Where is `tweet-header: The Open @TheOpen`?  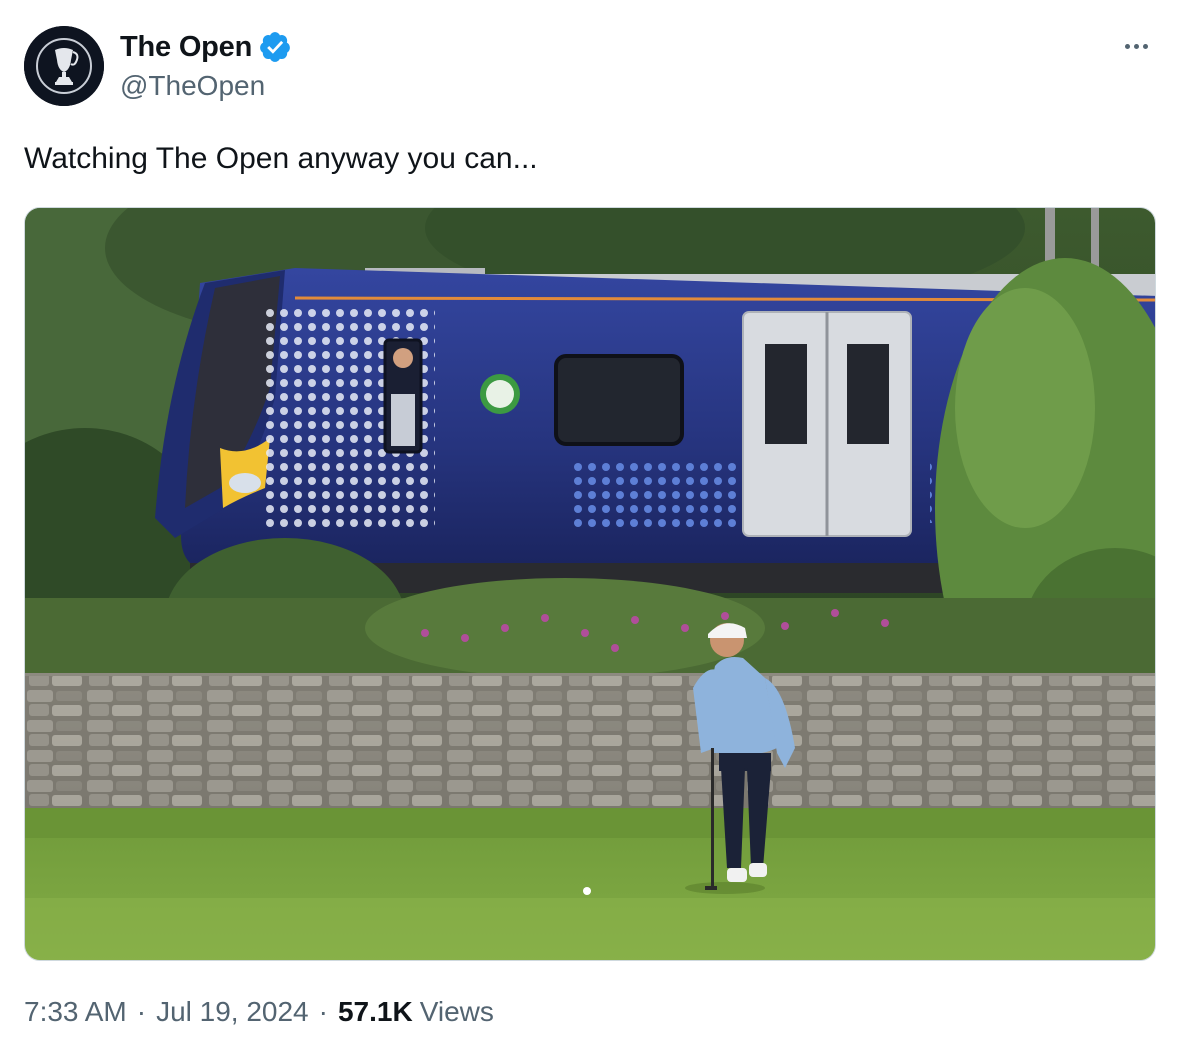
tweet-header: The Open @TheOpen is located at coordinates (590, 66).